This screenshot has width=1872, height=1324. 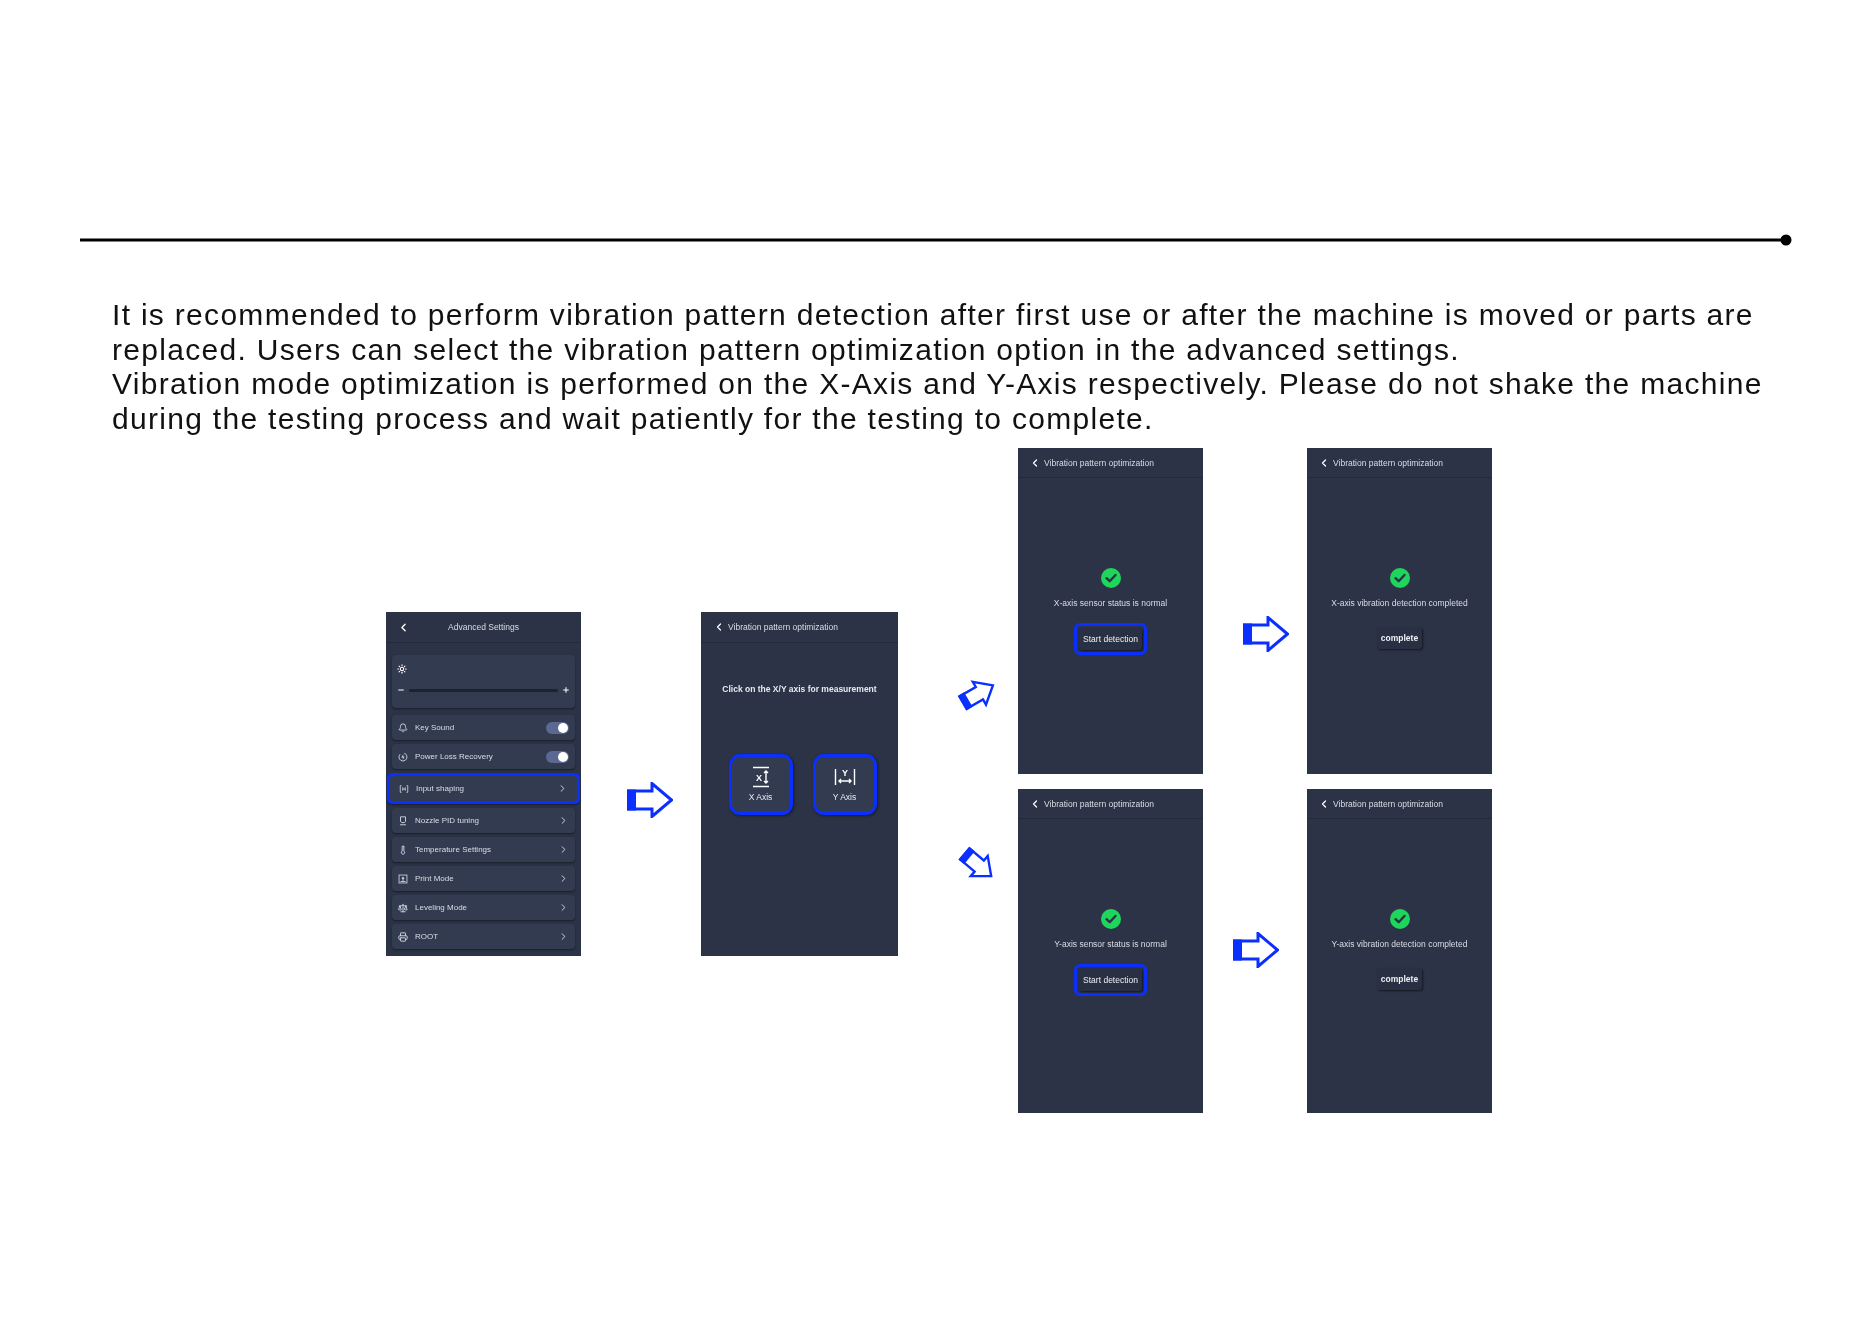 I want to click on status-text: Y-axis sensor status is normal, so click(x=1110, y=945).